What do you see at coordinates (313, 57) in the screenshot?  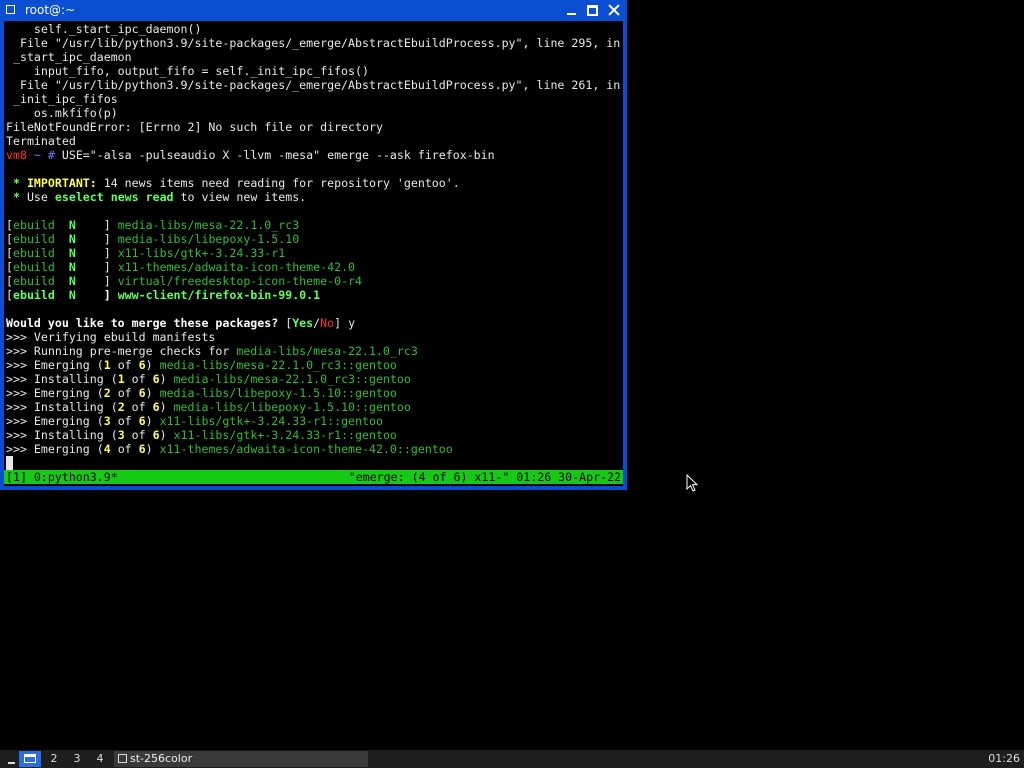 I see `terminal-line: _start_ipc_daemon` at bounding box center [313, 57].